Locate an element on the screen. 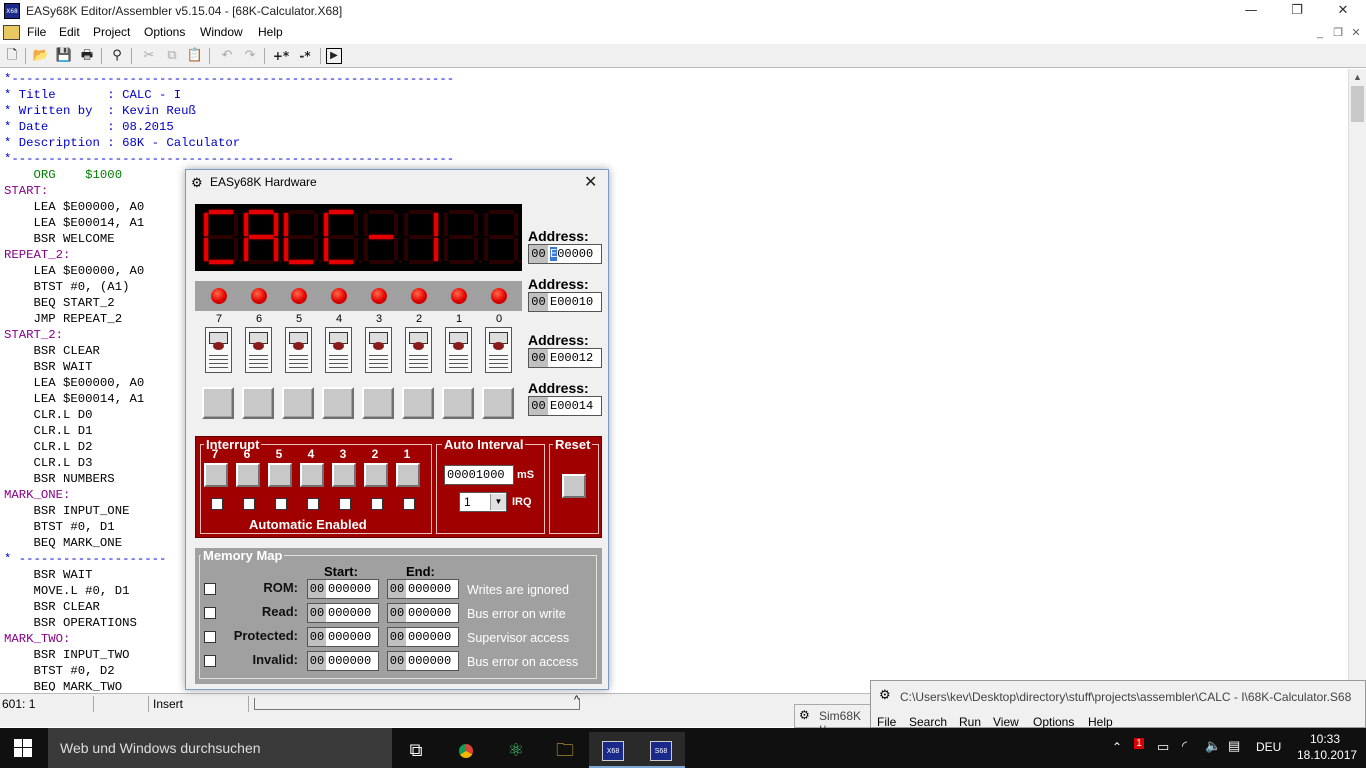 The height and width of the screenshot is (768, 1366). battery-icon: ▭ is located at coordinates (1163, 747).